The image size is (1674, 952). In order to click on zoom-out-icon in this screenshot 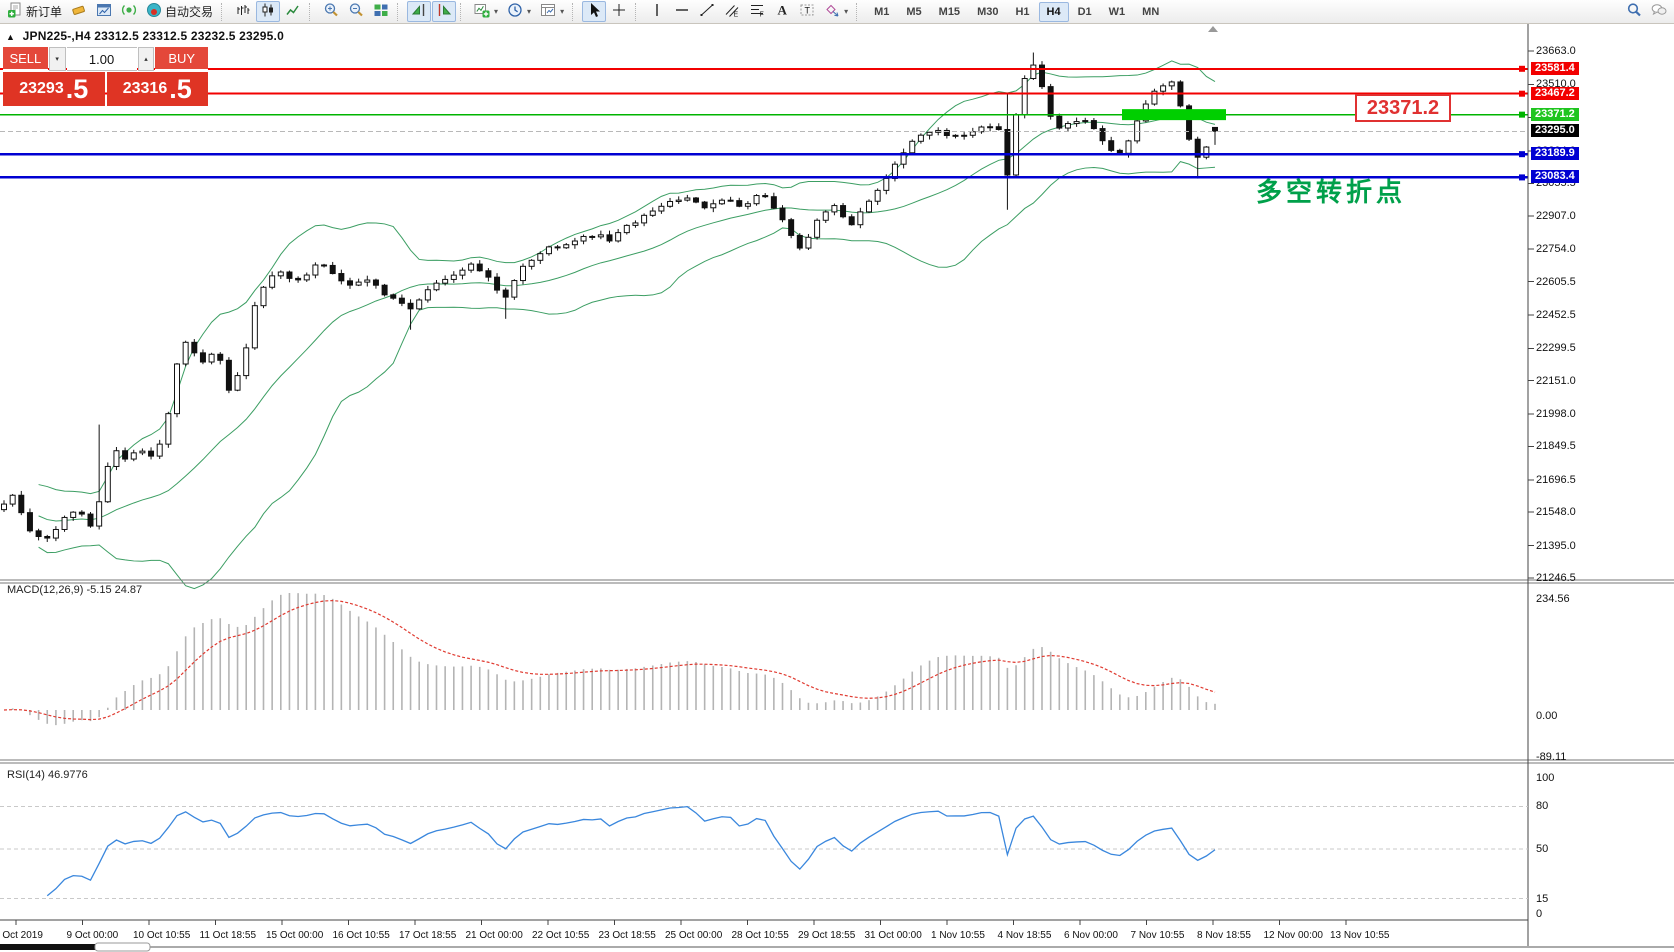, I will do `click(356, 11)`.